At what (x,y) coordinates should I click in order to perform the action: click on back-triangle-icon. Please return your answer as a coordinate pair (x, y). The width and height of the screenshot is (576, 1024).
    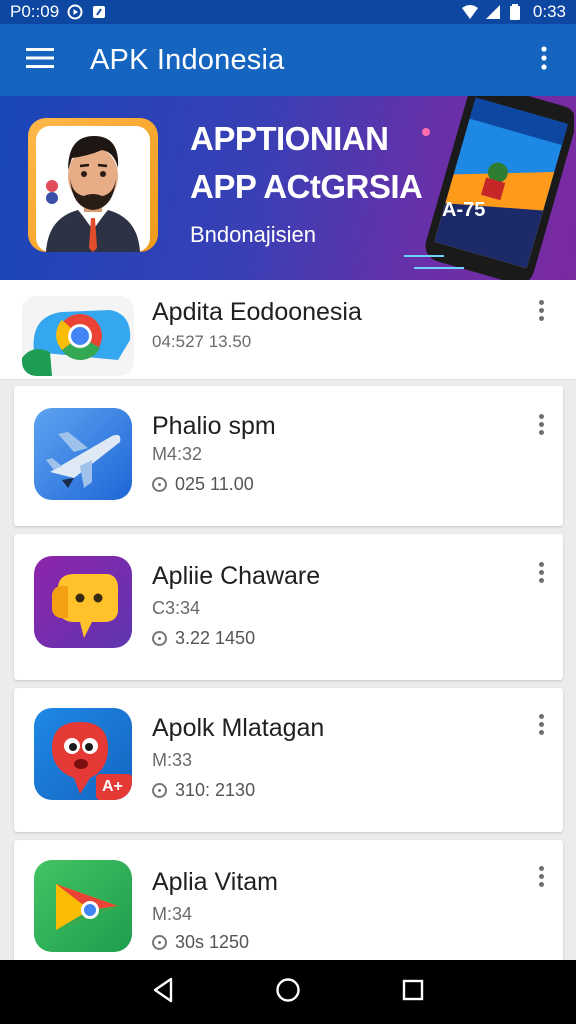
    Looking at the image, I should click on (163, 992).